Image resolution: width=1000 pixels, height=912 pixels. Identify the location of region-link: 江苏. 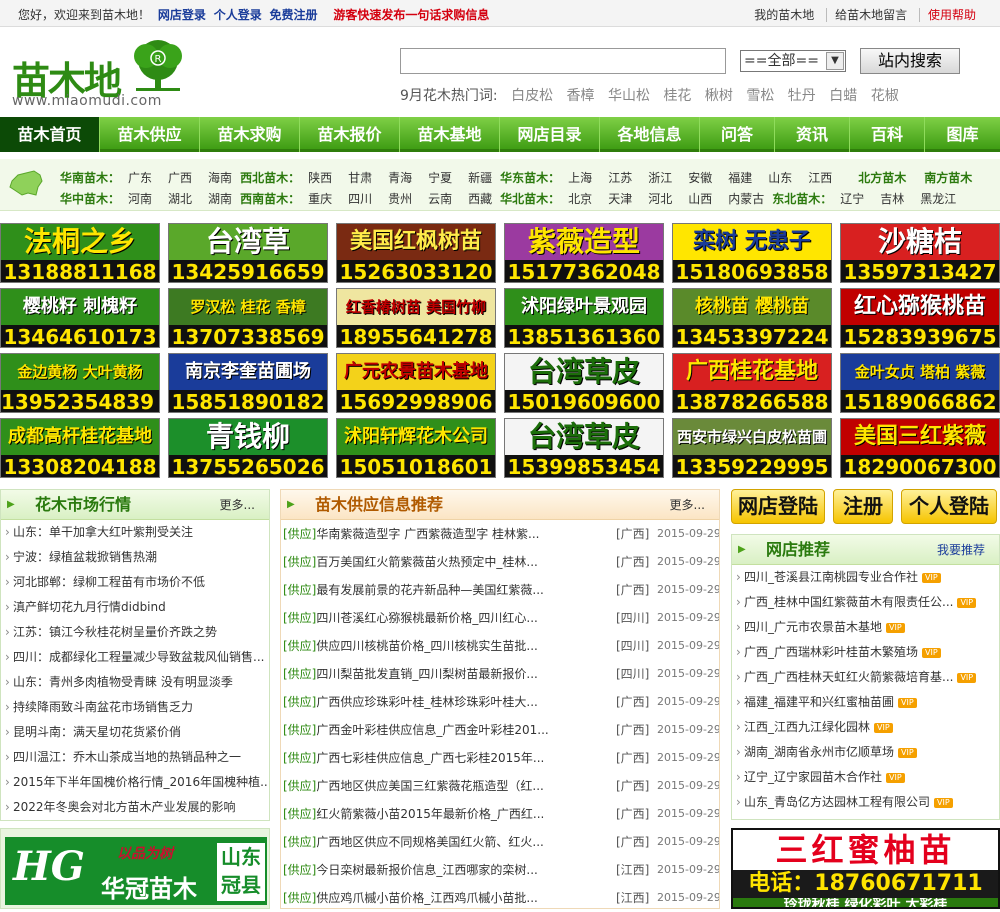
(620, 178).